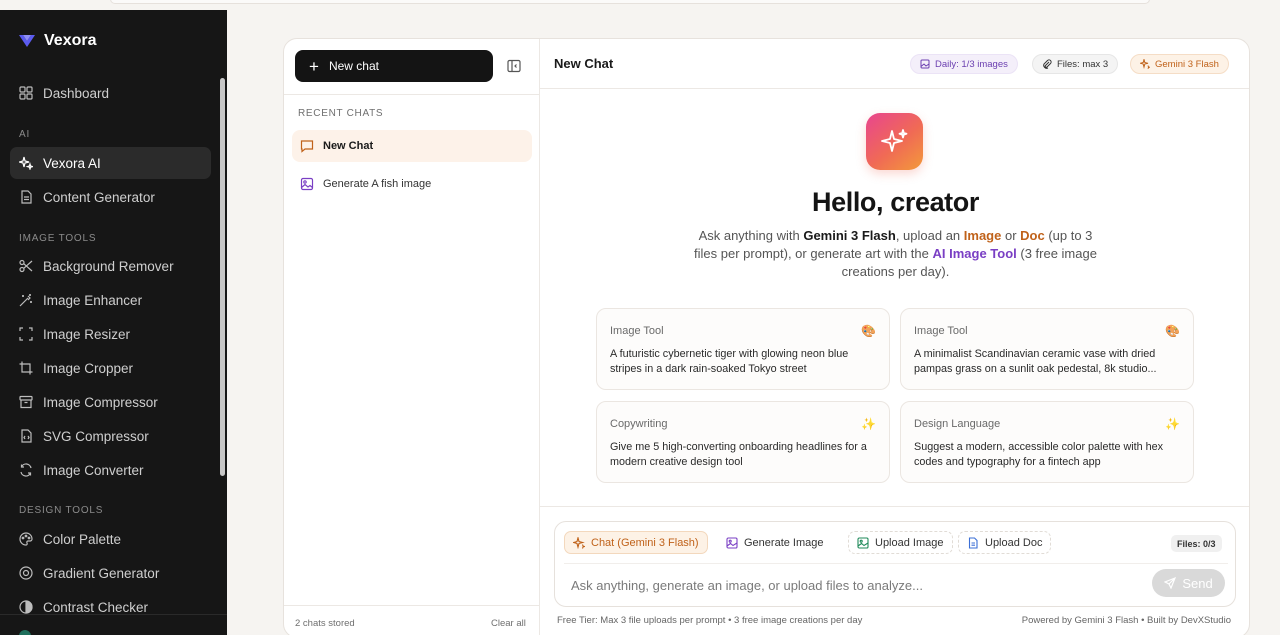 The width and height of the screenshot is (1280, 635). What do you see at coordinates (1047, 64) in the screenshot?
I see `paperclip-icon` at bounding box center [1047, 64].